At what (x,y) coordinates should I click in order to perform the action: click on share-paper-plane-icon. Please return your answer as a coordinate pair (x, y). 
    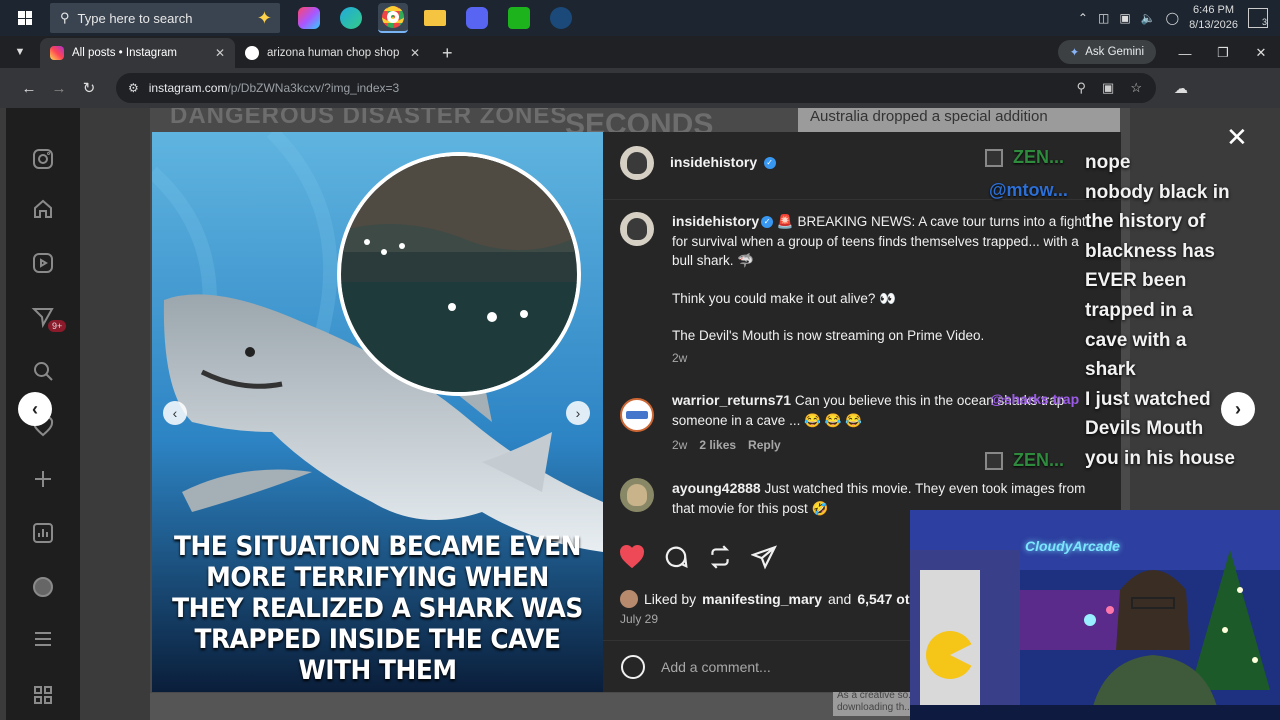
    Looking at the image, I should click on (764, 557).